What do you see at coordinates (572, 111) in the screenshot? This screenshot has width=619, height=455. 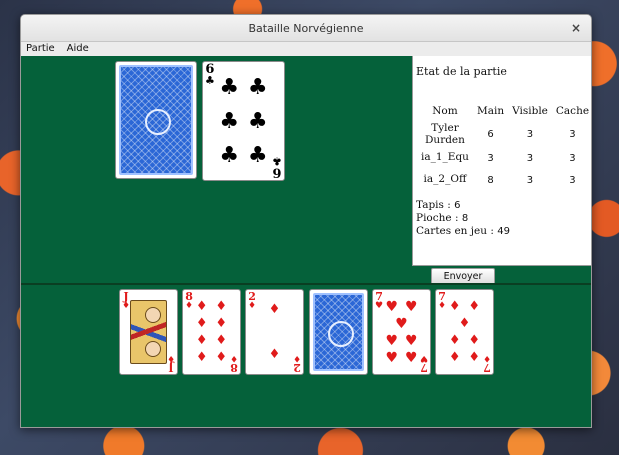 I see `column-header: Cache` at bounding box center [572, 111].